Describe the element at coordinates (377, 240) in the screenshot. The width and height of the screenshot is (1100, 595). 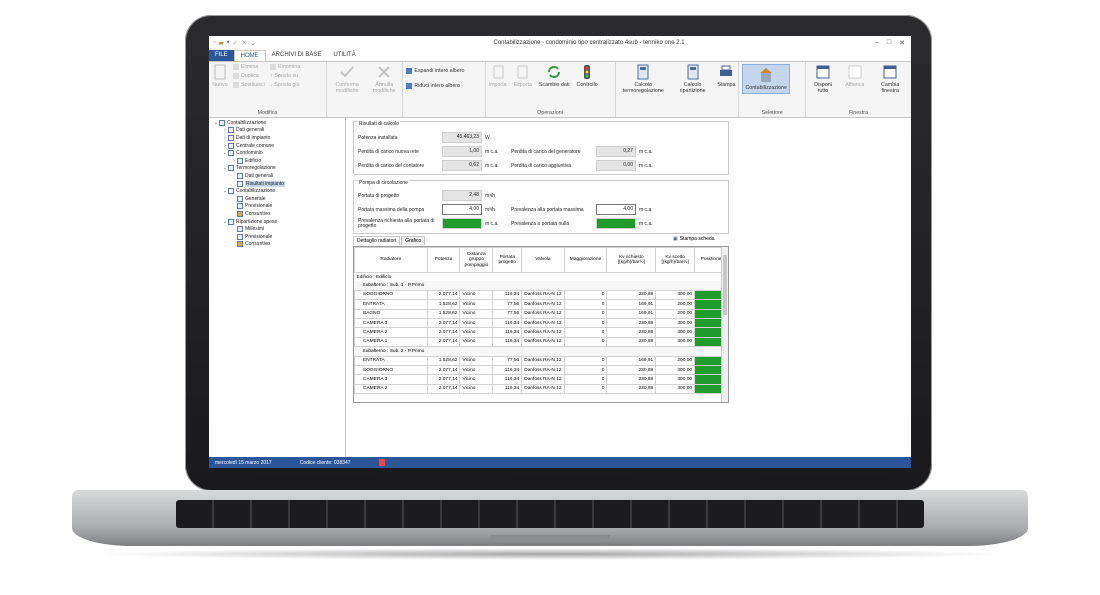
I see `tab-dettaglio-radiatori: Dettaglio radiatori` at that location.